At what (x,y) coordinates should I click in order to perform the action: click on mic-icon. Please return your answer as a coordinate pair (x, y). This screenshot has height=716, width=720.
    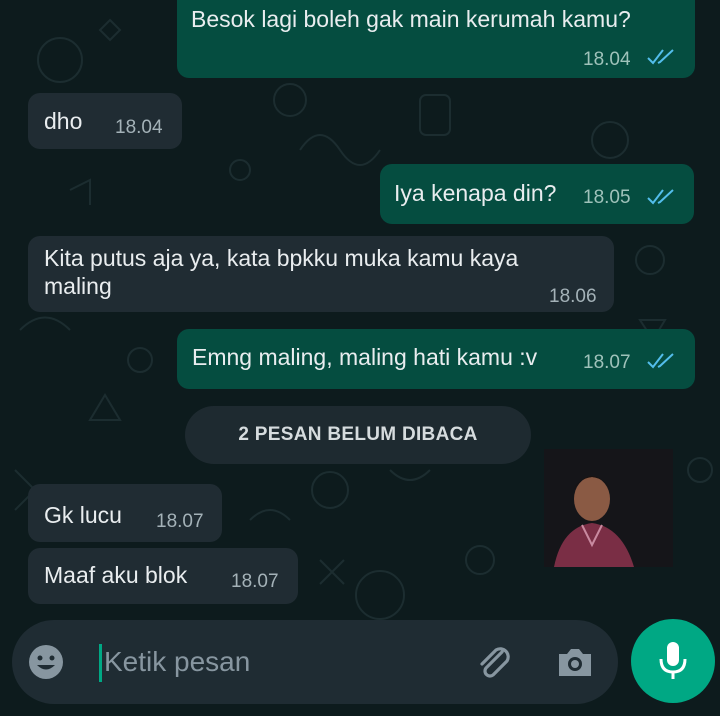
    Looking at the image, I should click on (673, 660).